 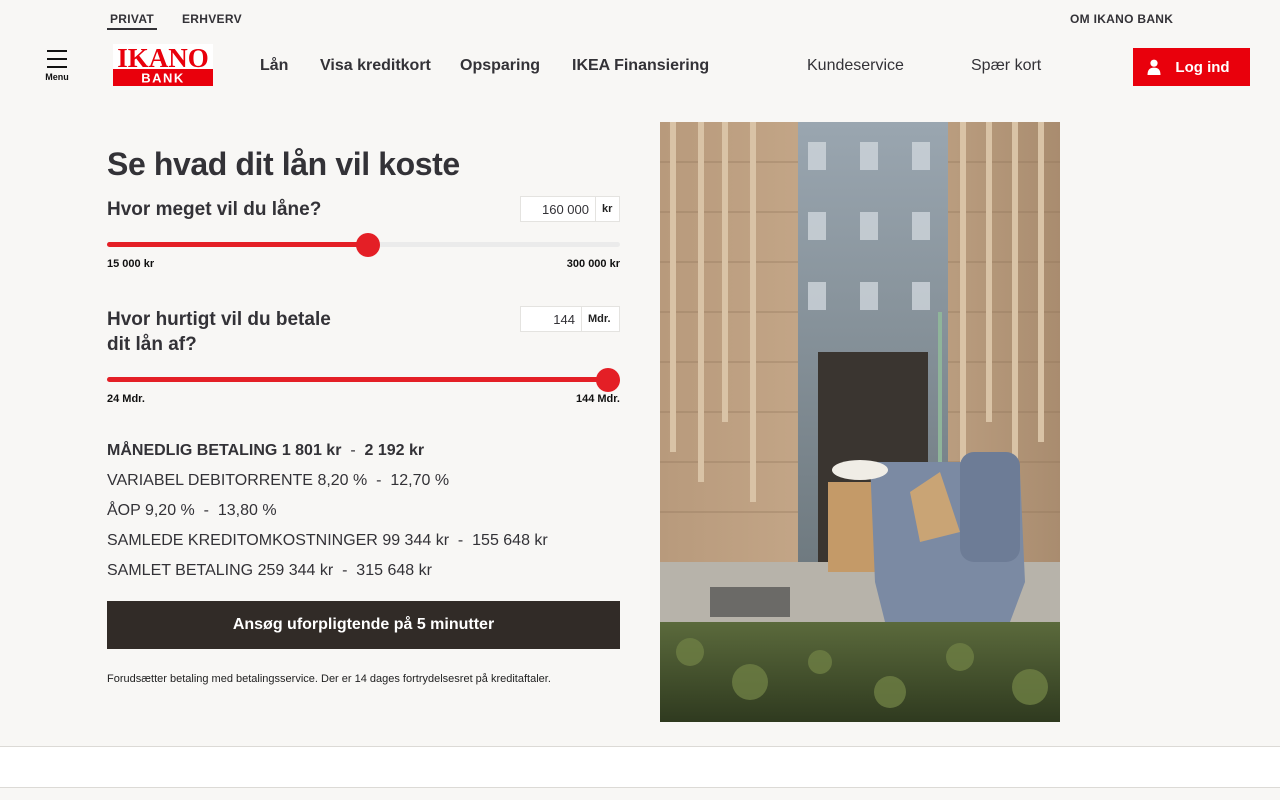 I want to click on logo-text-bank: BANK, so click(x=163, y=78).